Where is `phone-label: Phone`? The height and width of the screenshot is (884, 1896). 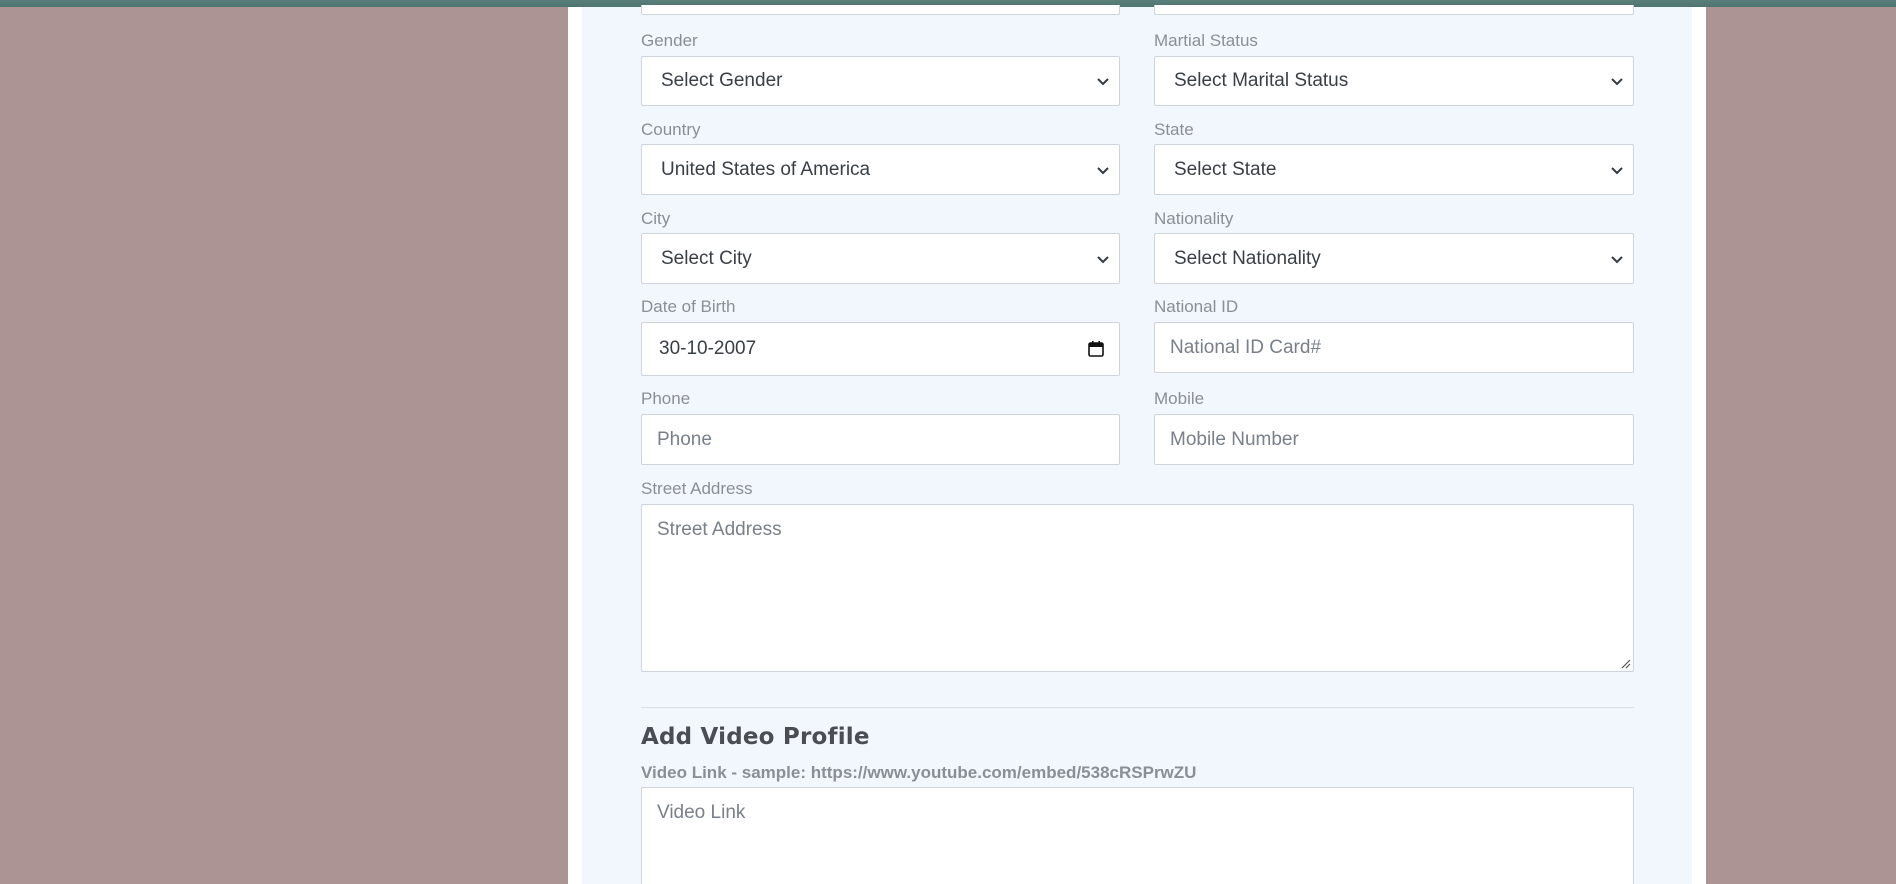
phone-label: Phone is located at coordinates (666, 398).